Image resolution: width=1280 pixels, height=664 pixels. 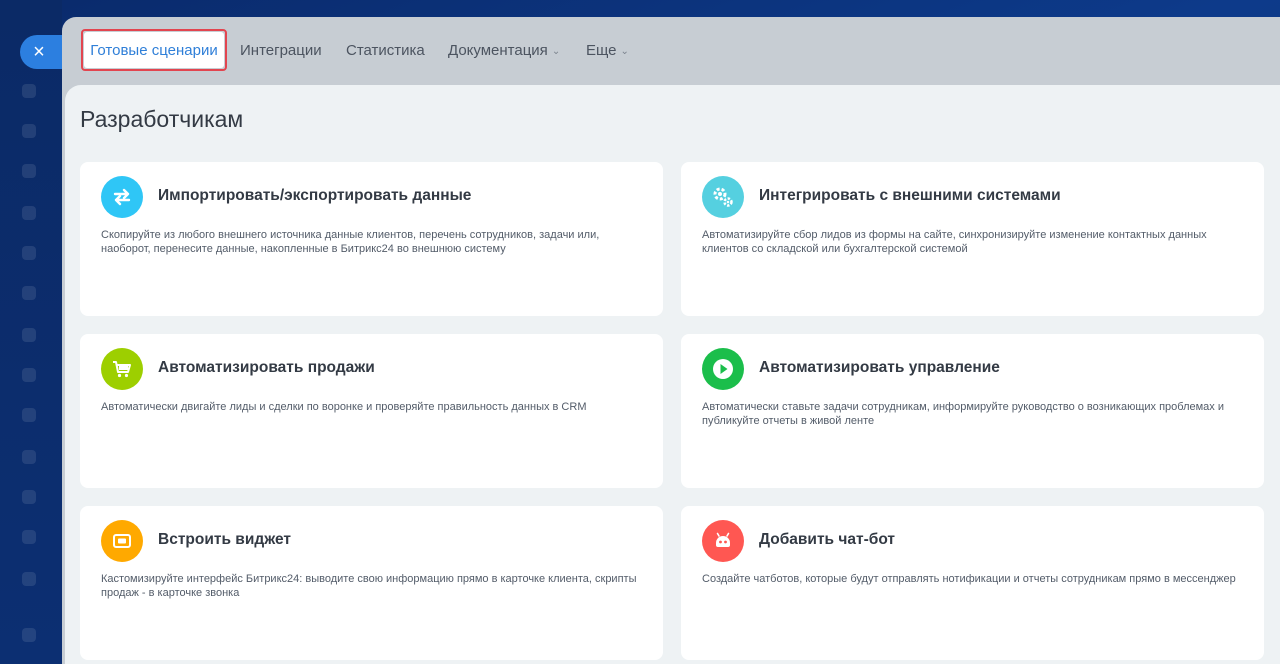 I want to click on tab-label: Статистика, so click(x=385, y=50).